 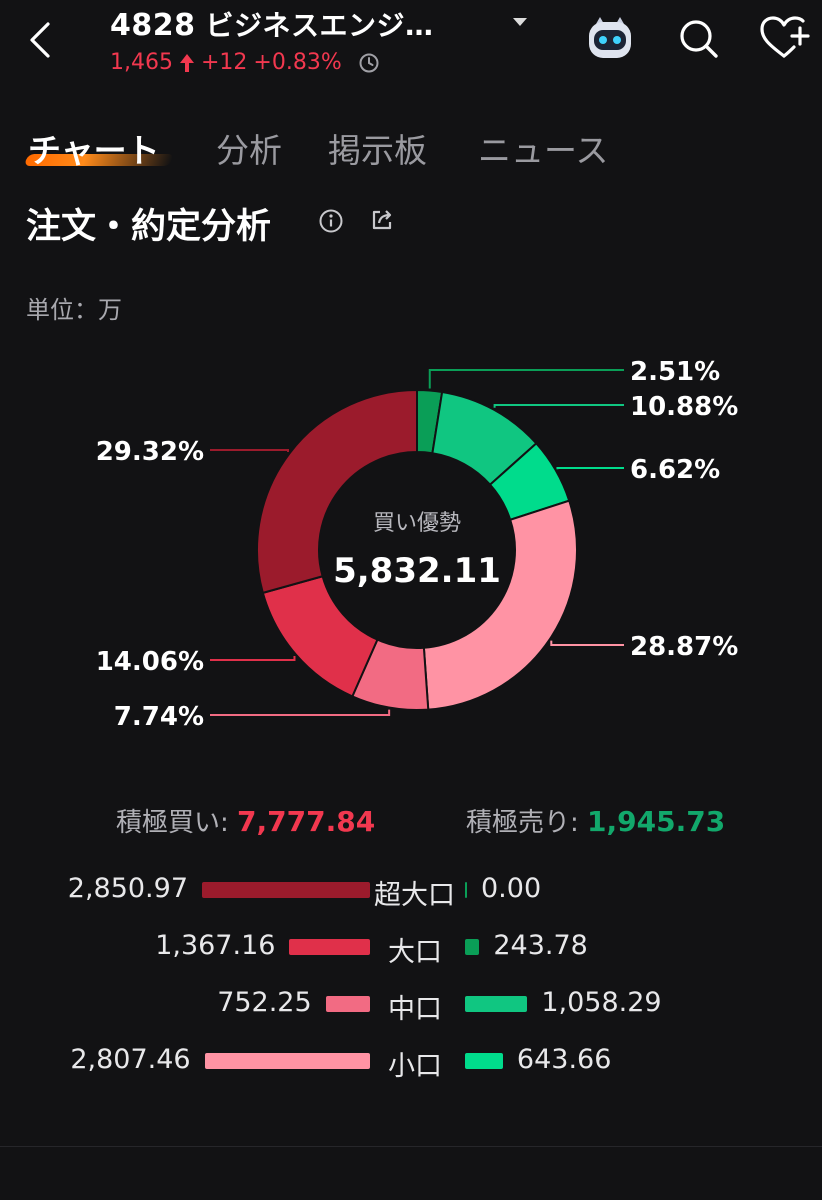 I want to click on divider, so click(x=411, y=1146).